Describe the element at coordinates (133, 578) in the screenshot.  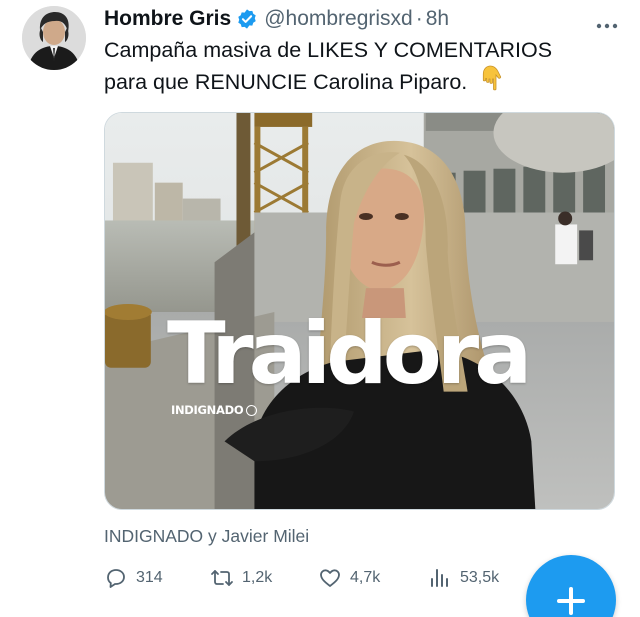
I see `reply-button: 314` at that location.